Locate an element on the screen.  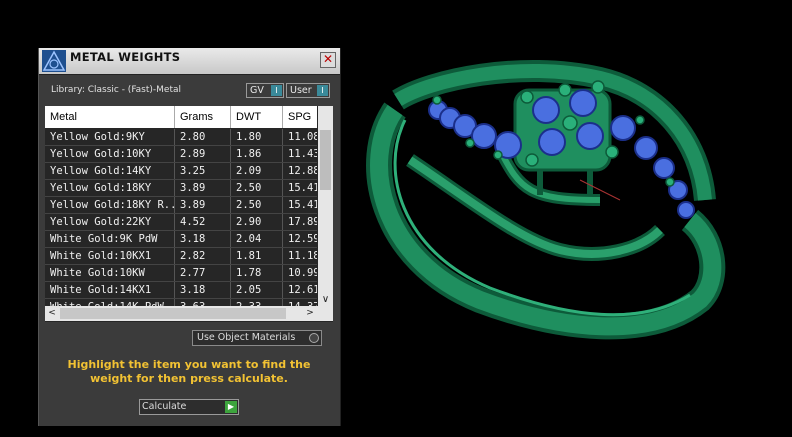
cell-metal: Yellow Gold:9KY is located at coordinates (110, 137).